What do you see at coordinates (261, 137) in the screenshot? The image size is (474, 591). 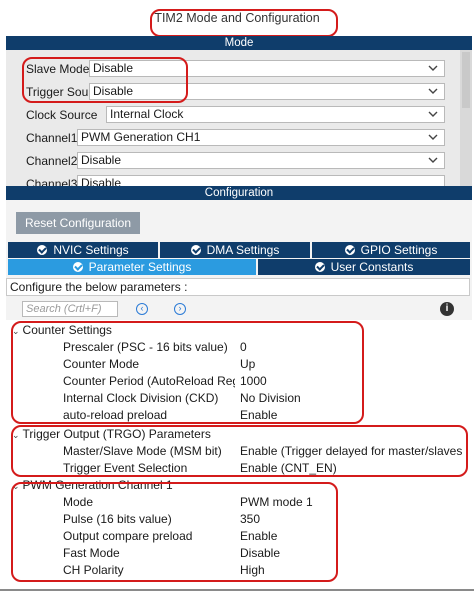 I see `channel1-select: PWM Generation CH1` at bounding box center [261, 137].